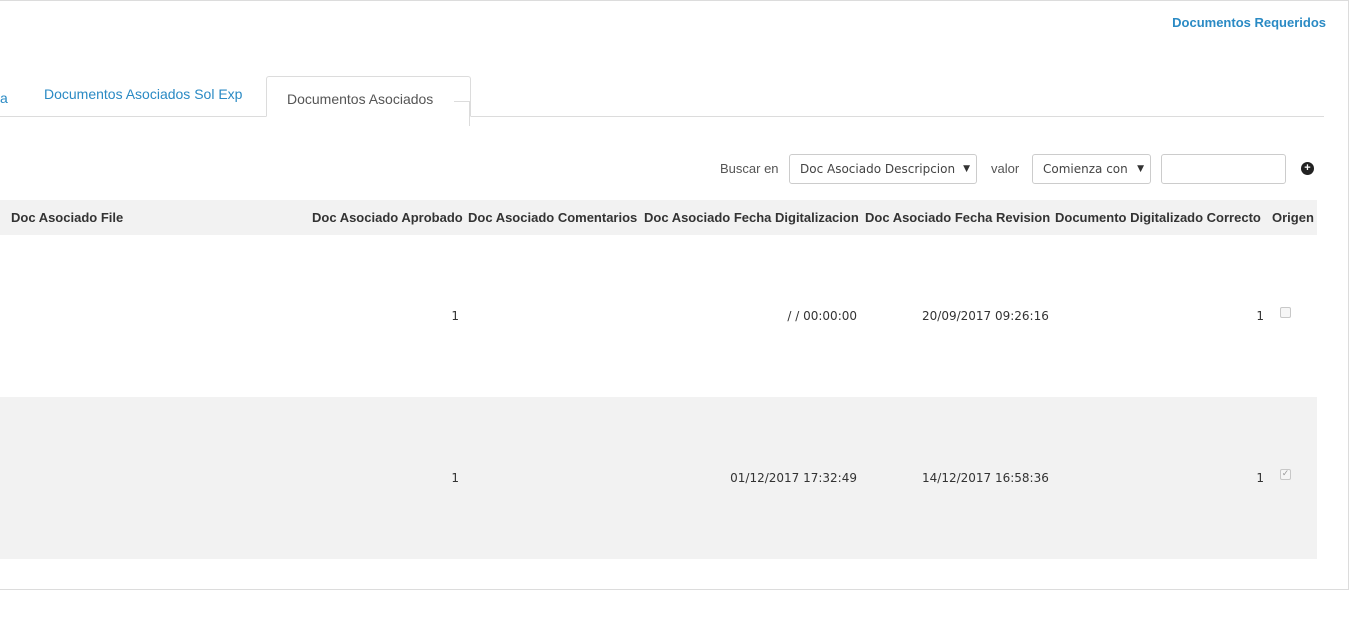 The height and width of the screenshot is (627, 1351). I want to click on origen-checkbox, so click(1285, 312).